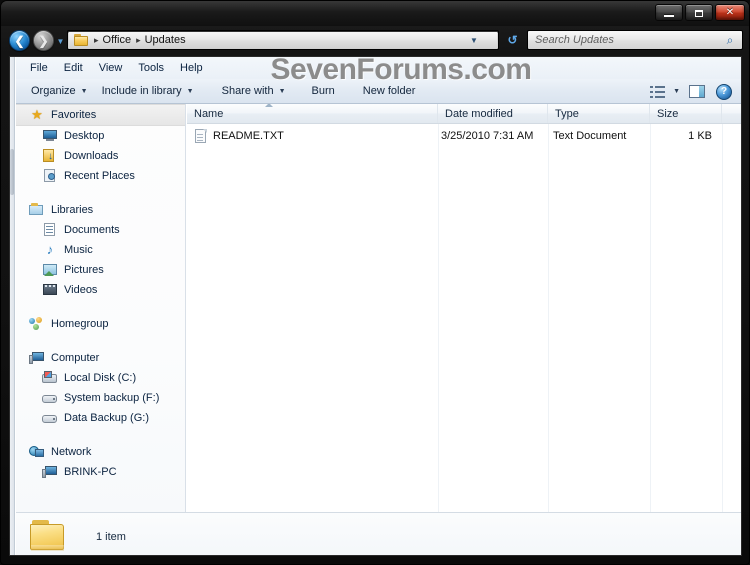  Describe the element at coordinates (73, 68) in the screenshot. I see `menu-edit: Edit` at that location.